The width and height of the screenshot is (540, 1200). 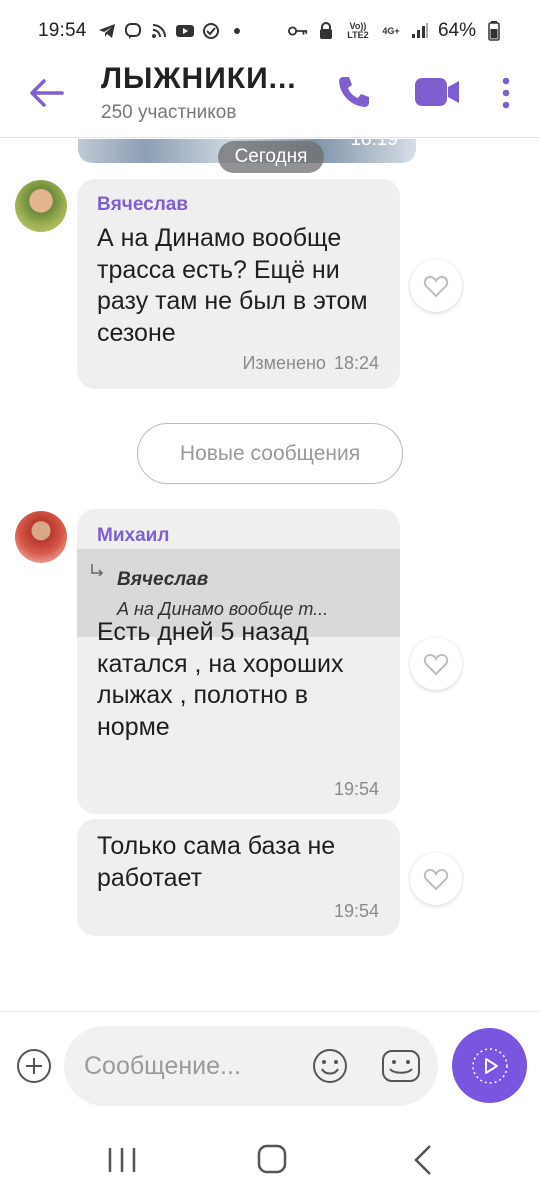 I want to click on battery-icon, so click(x=494, y=31).